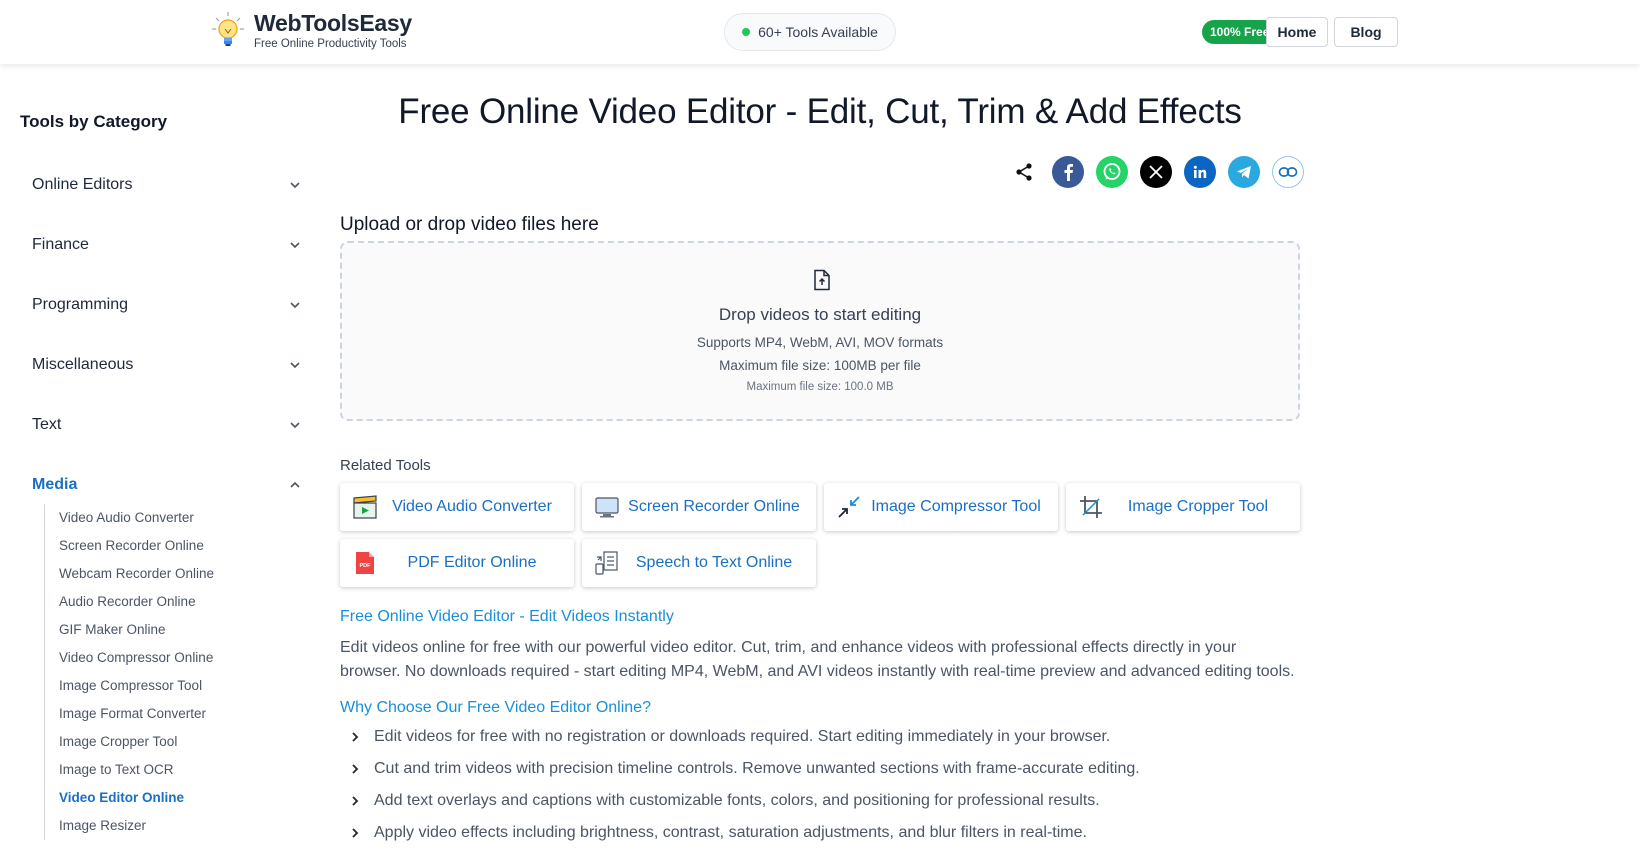 Image resolution: width=1640 pixels, height=856 pixels. What do you see at coordinates (472, 506) in the screenshot?
I see `related-tool-label: Video Audio Converter` at bounding box center [472, 506].